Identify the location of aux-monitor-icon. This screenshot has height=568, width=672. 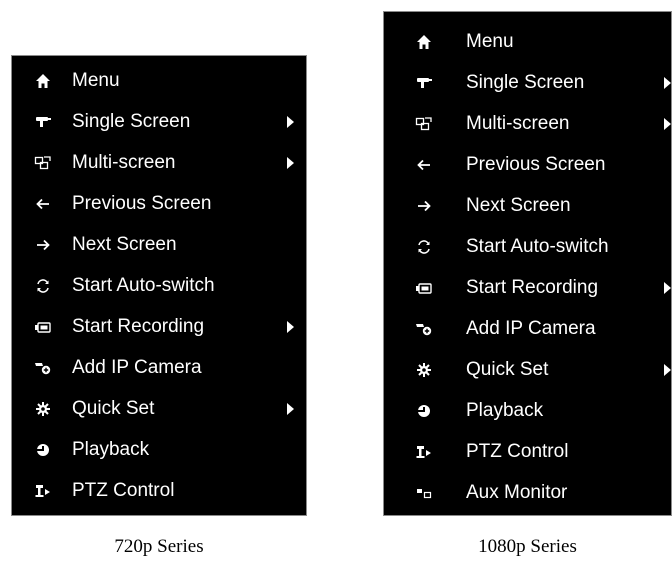
(424, 493).